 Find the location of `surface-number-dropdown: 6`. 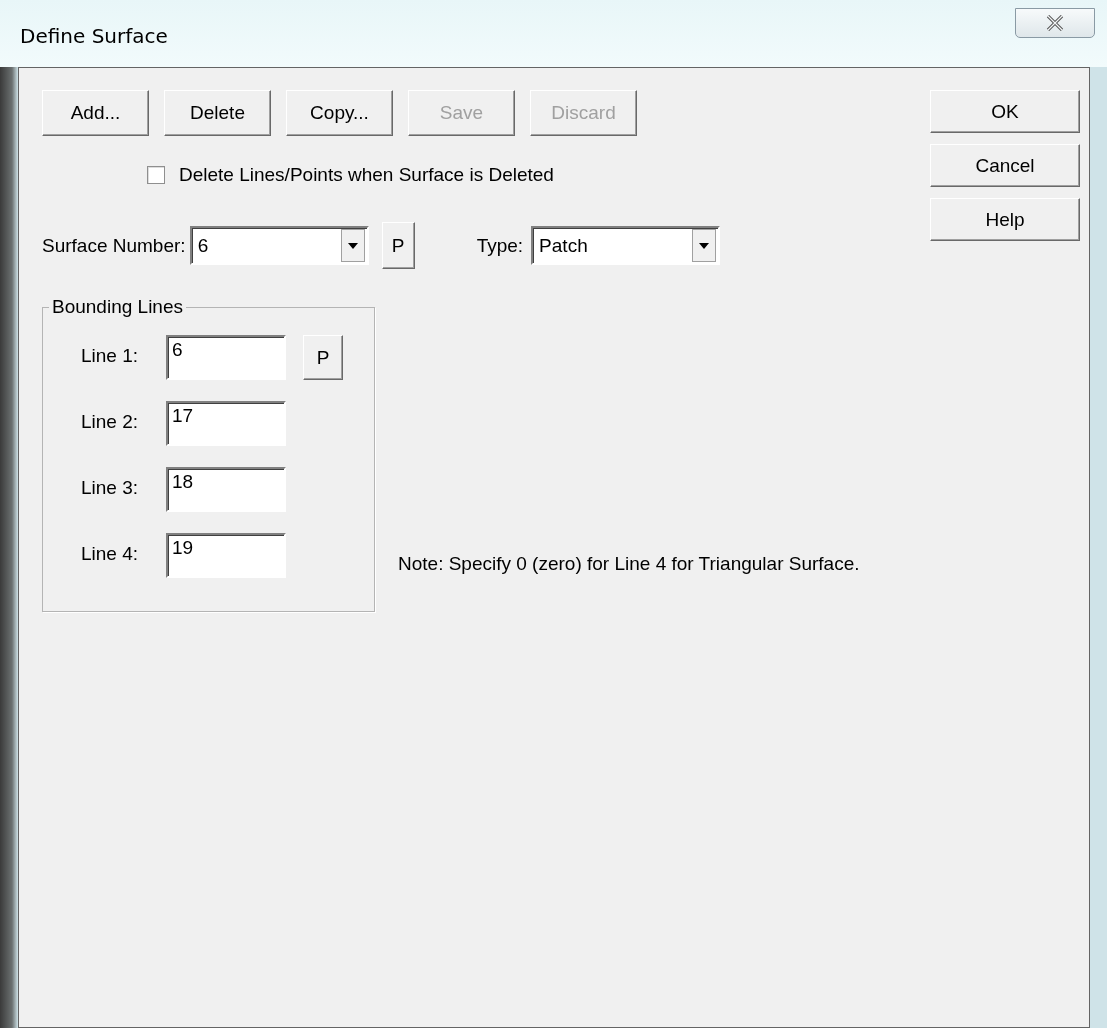

surface-number-dropdown: 6 is located at coordinates (279, 245).